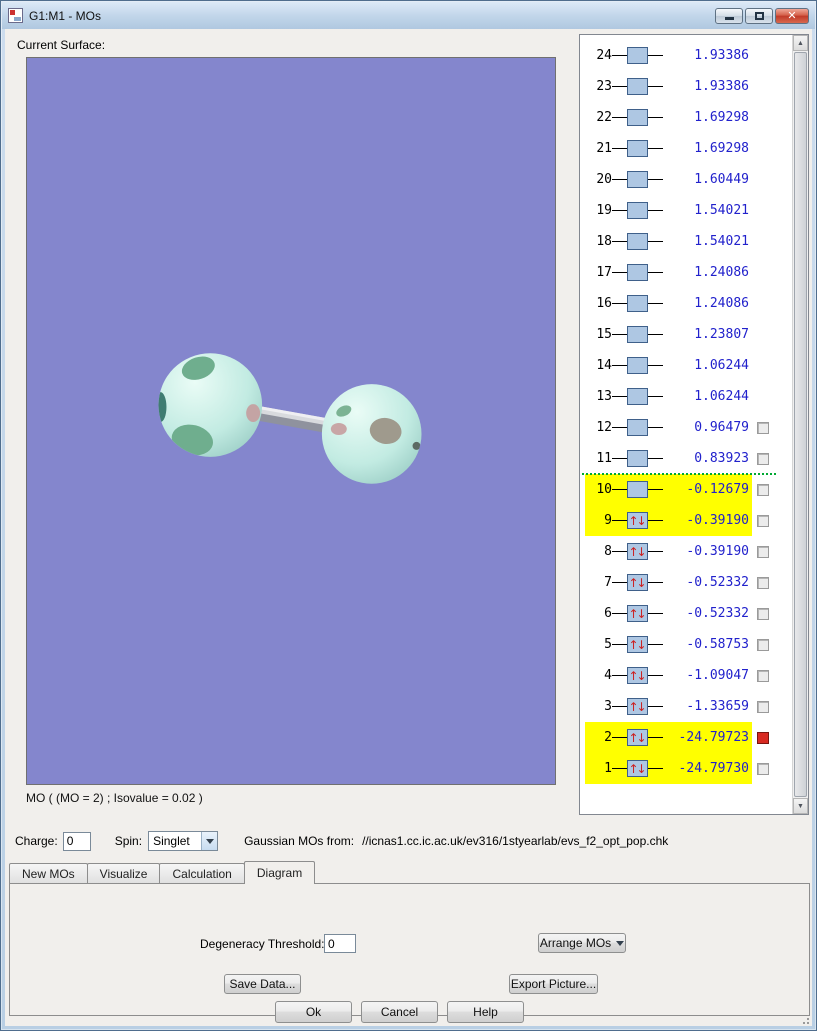  I want to click on mo-level: 13 1.06244, so click(668, 396).